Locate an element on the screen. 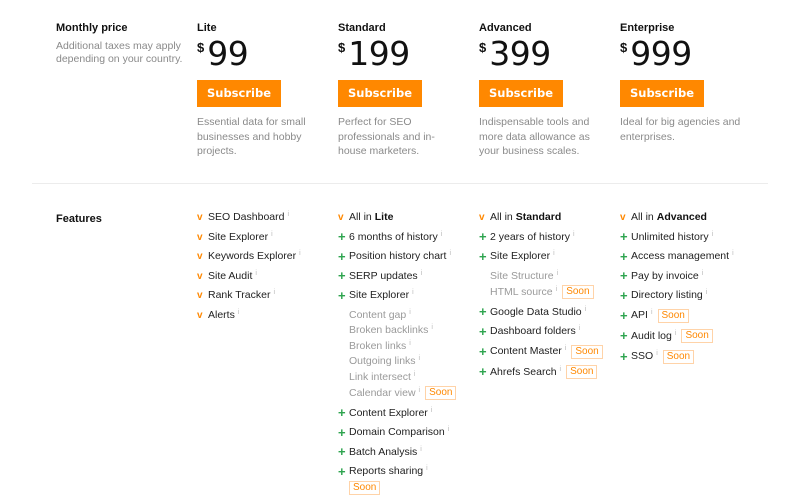 The width and height of the screenshot is (800, 500). feature-item: v Rank Tracker i is located at coordinates (272, 295).